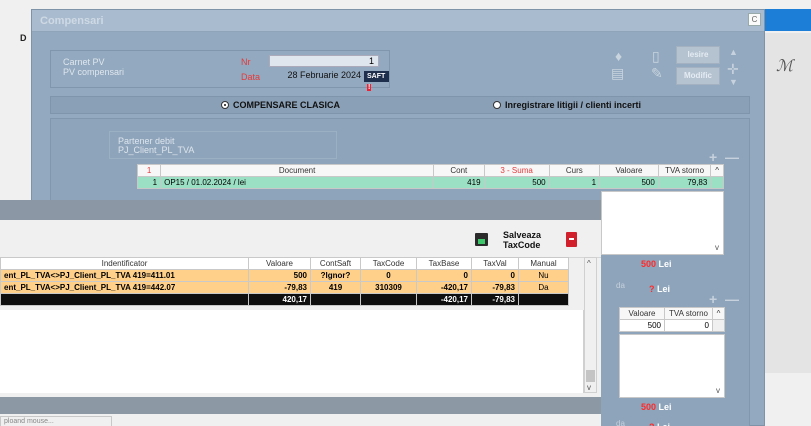 This screenshot has height=426, width=811. Describe the element at coordinates (223, 145) in the screenshot. I see `partener-box: Partener debit PJ_Client_PL_TVA` at that location.